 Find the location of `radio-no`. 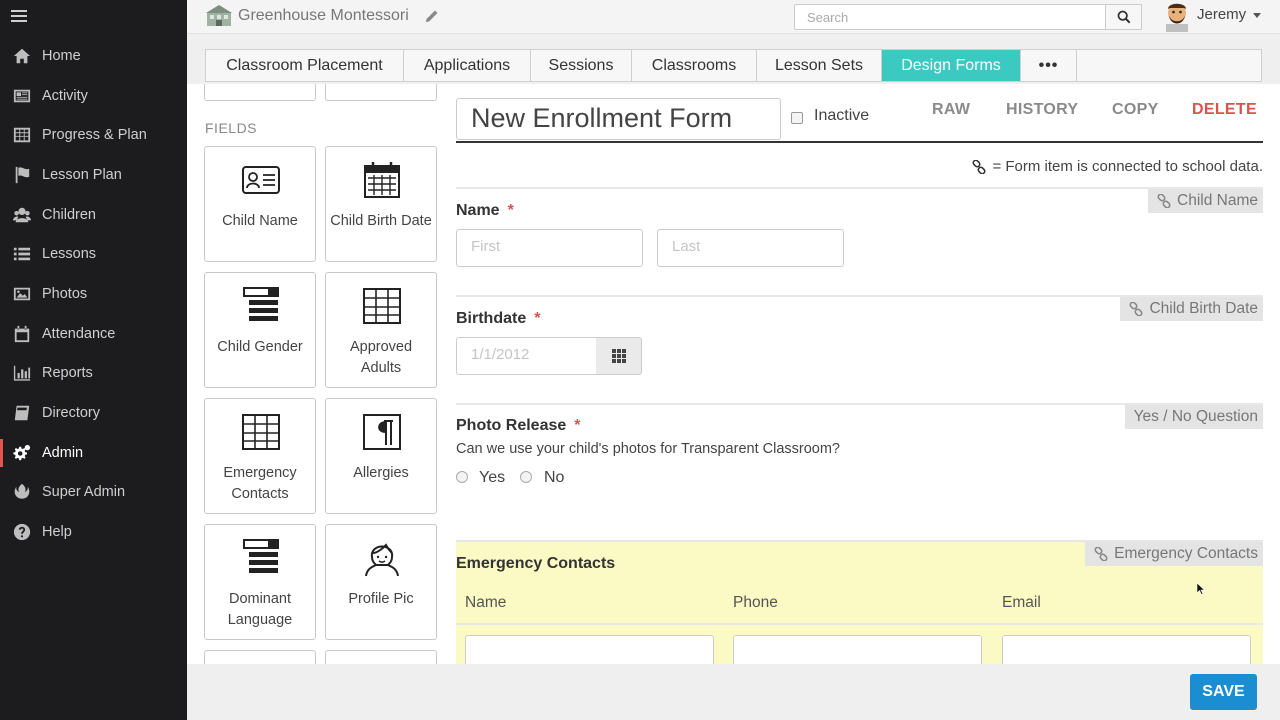

radio-no is located at coordinates (526, 477).